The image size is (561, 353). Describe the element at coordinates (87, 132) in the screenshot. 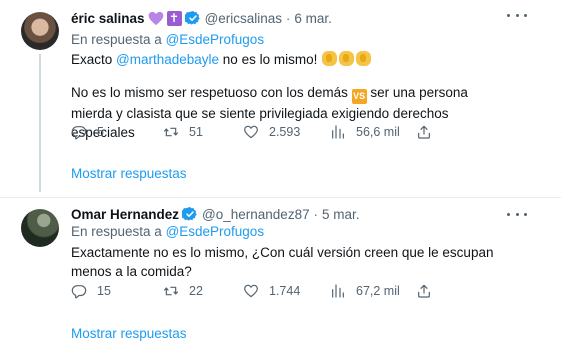

I see `reply-button: 5` at that location.